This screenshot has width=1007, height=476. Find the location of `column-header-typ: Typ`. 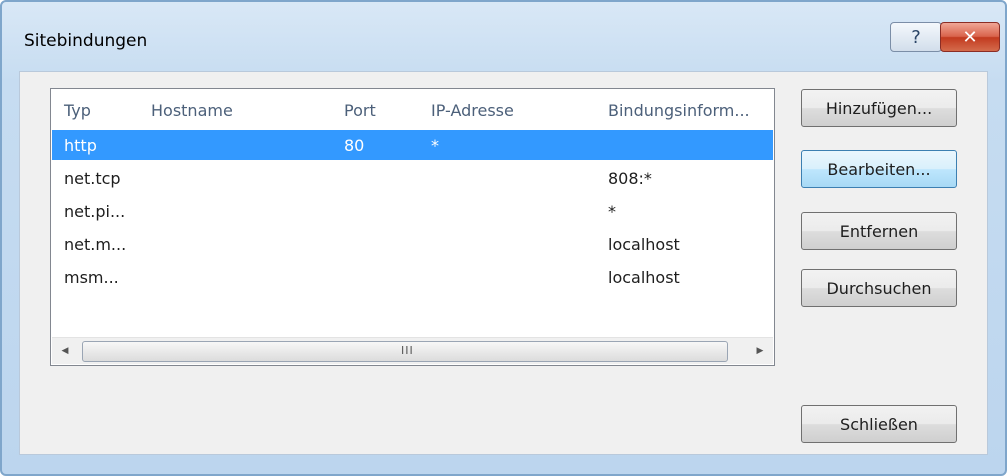

column-header-typ: Typ is located at coordinates (77, 110).